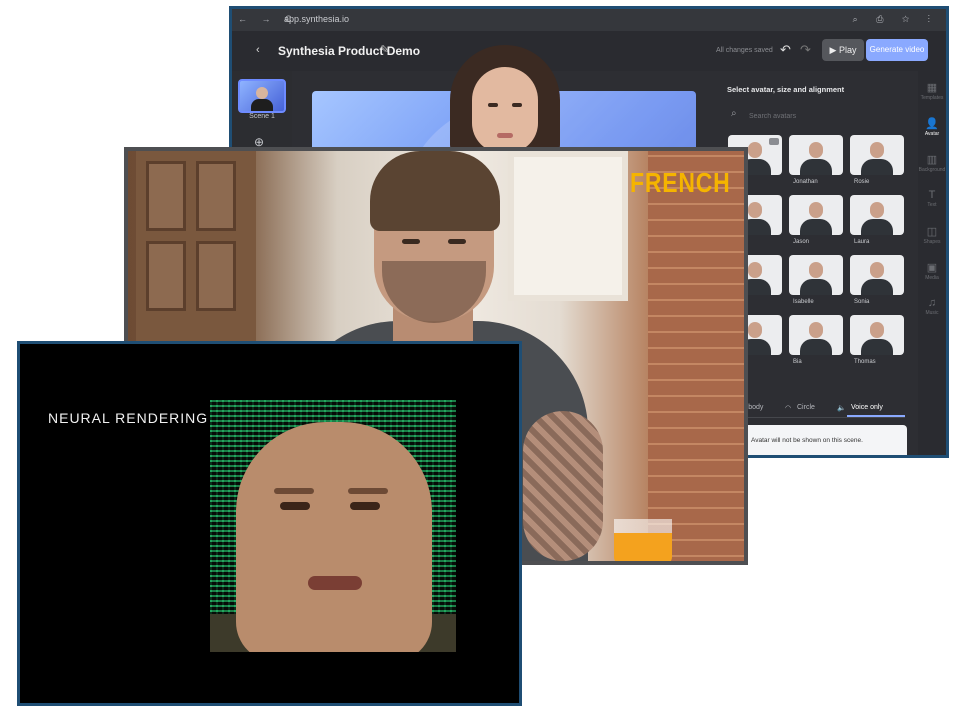 The height and width of the screenshot is (706, 955). I want to click on rail-label: Background, so click(932, 170).